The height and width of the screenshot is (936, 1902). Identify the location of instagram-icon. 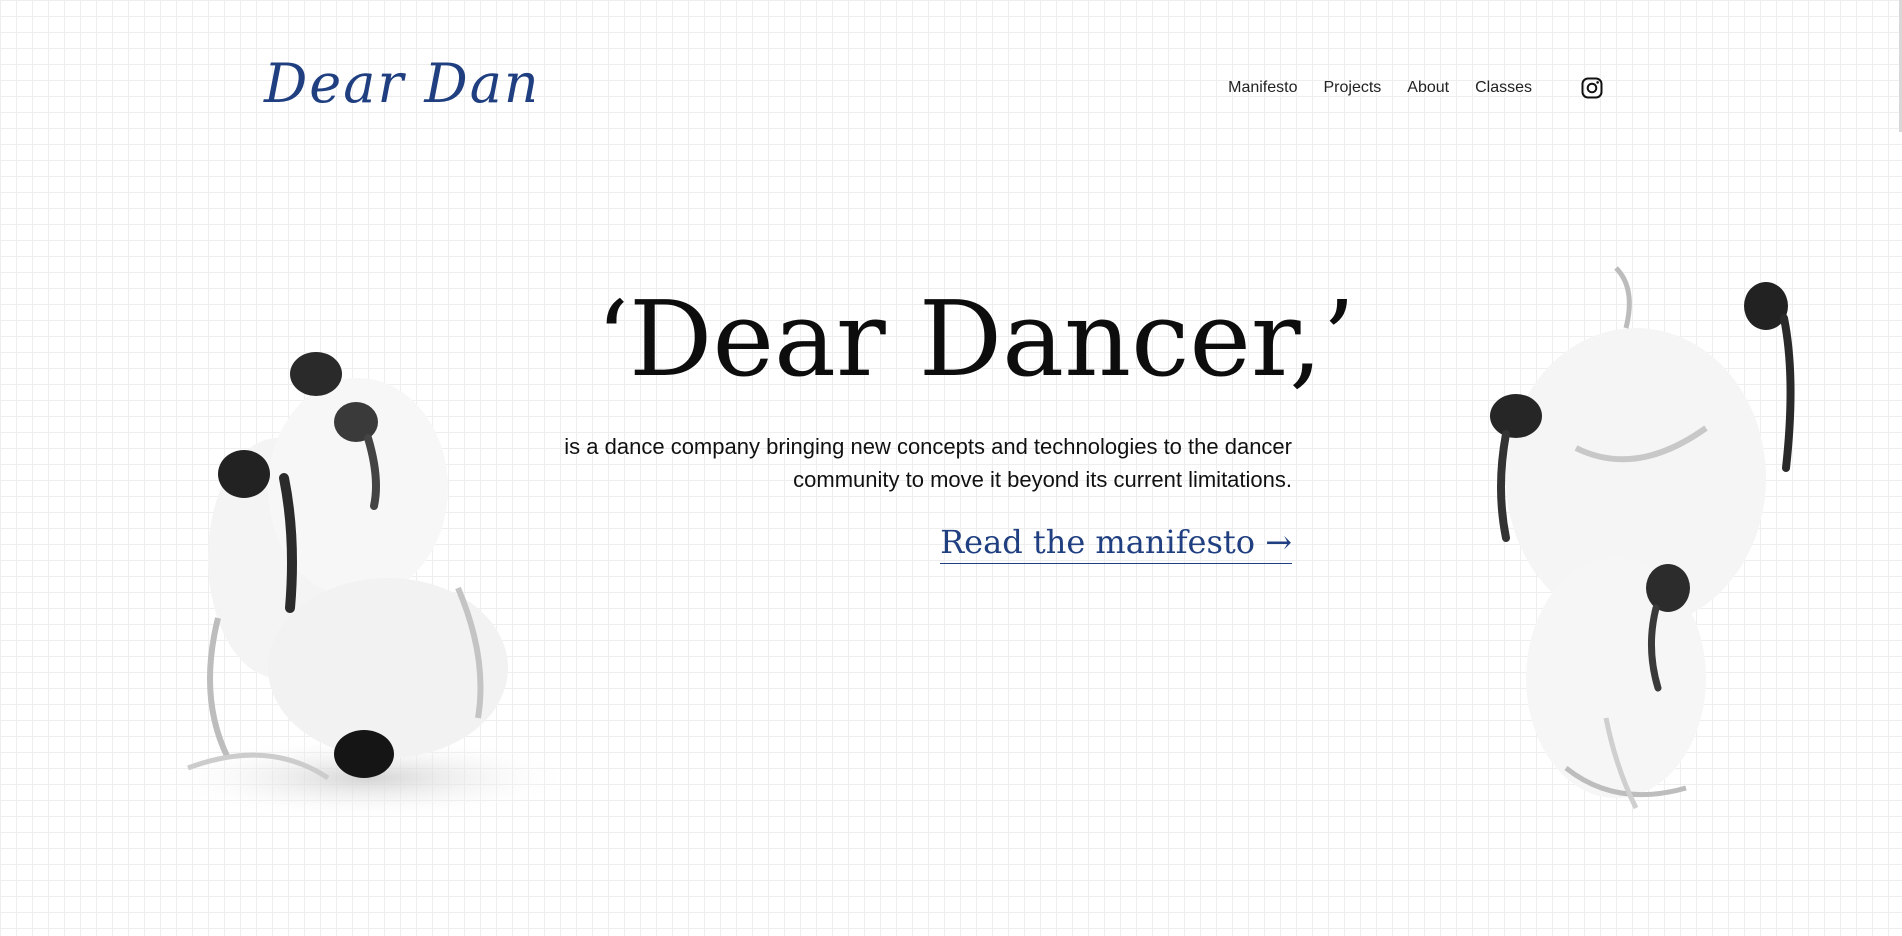
(1592, 88).